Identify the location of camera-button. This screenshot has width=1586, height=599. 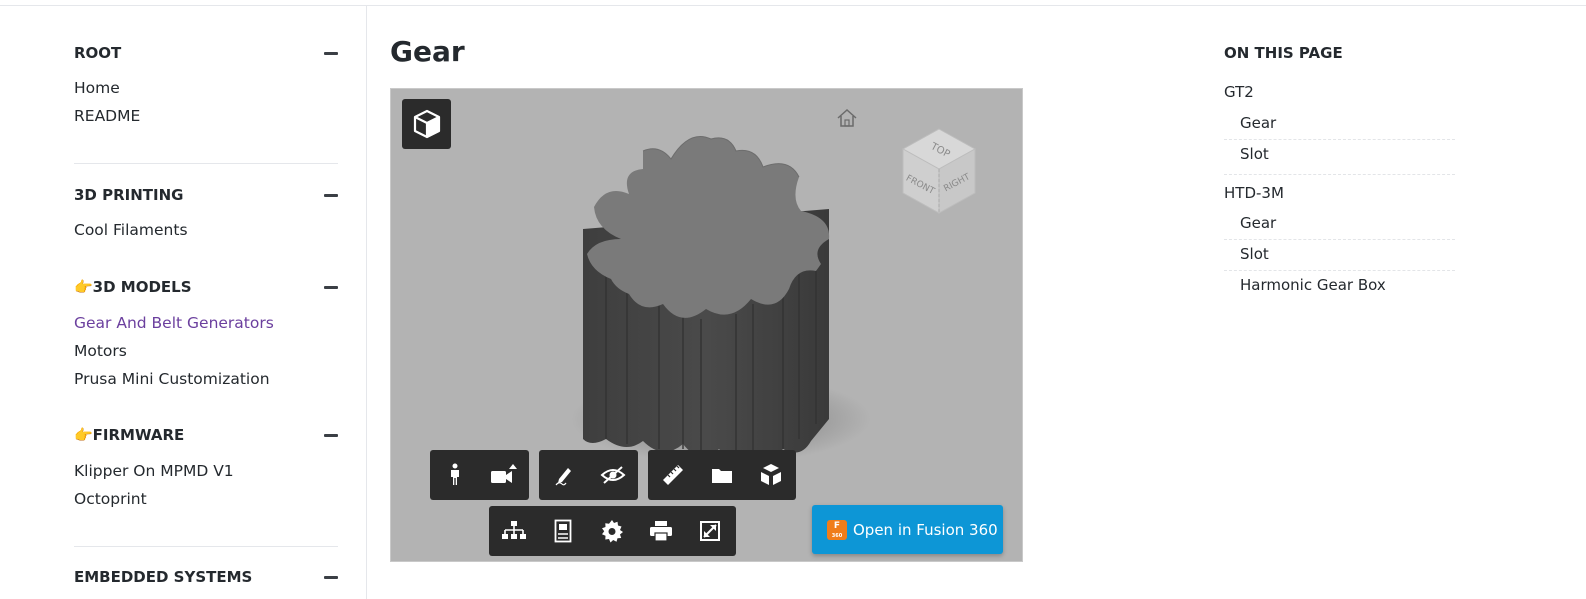
(503, 475).